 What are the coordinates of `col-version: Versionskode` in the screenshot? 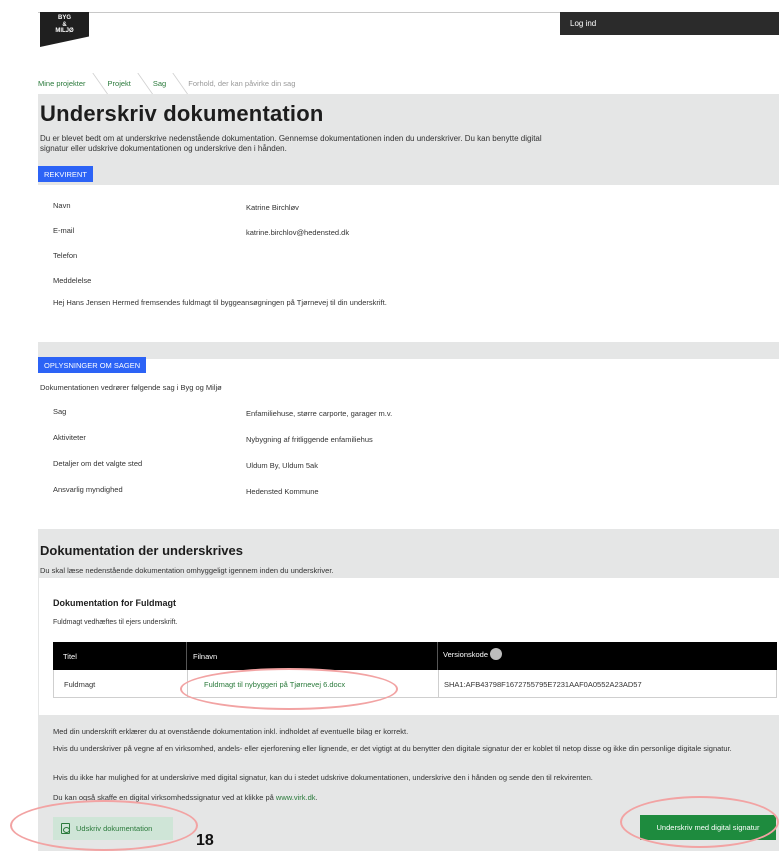 It's located at (473, 653).